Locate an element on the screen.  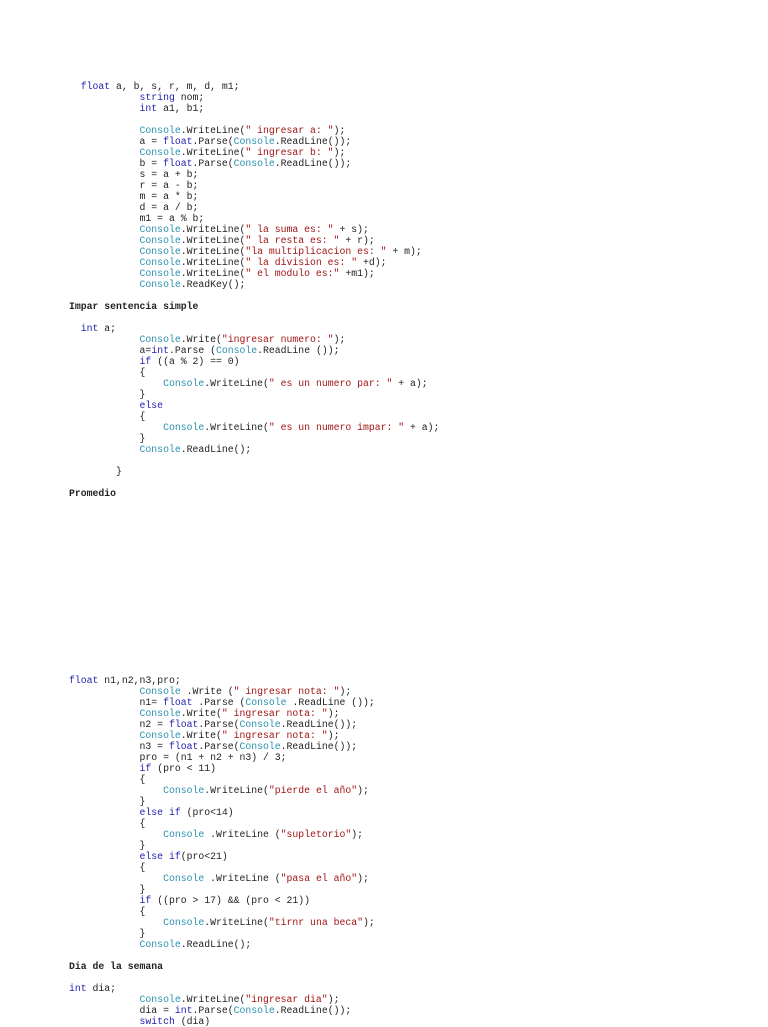
code-line: a = float.Parse(Console.ReadLine()); is located at coordinates (254, 141).